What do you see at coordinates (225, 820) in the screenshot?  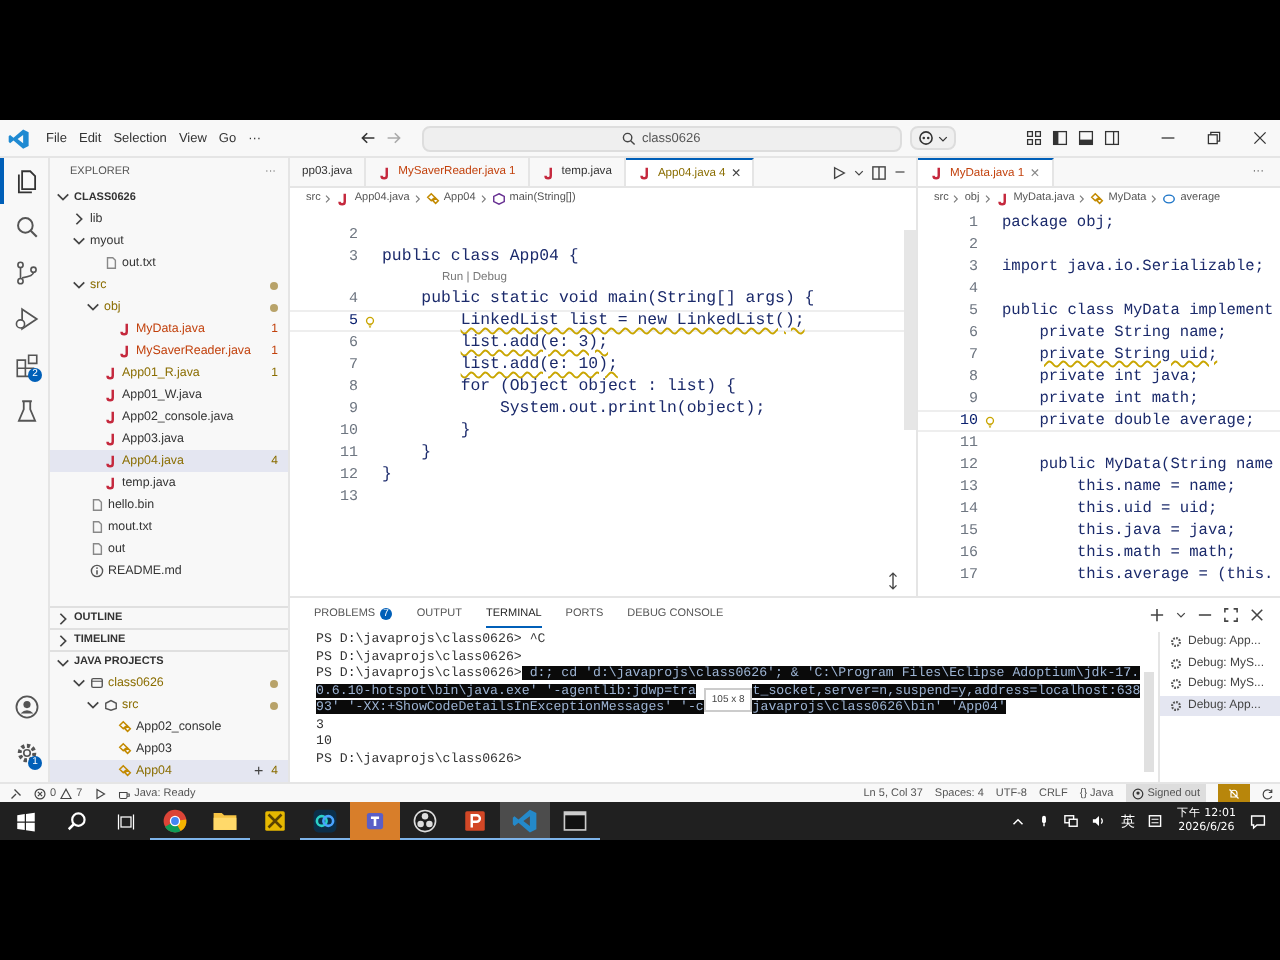 I see `folder-icon` at bounding box center [225, 820].